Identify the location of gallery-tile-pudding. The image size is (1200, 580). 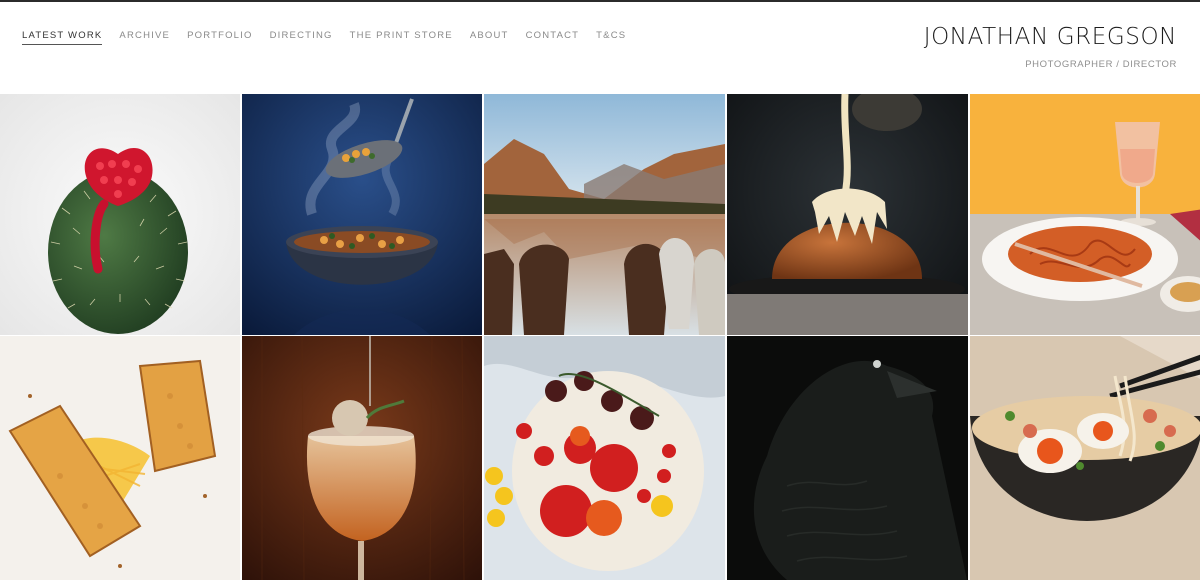
(847, 214).